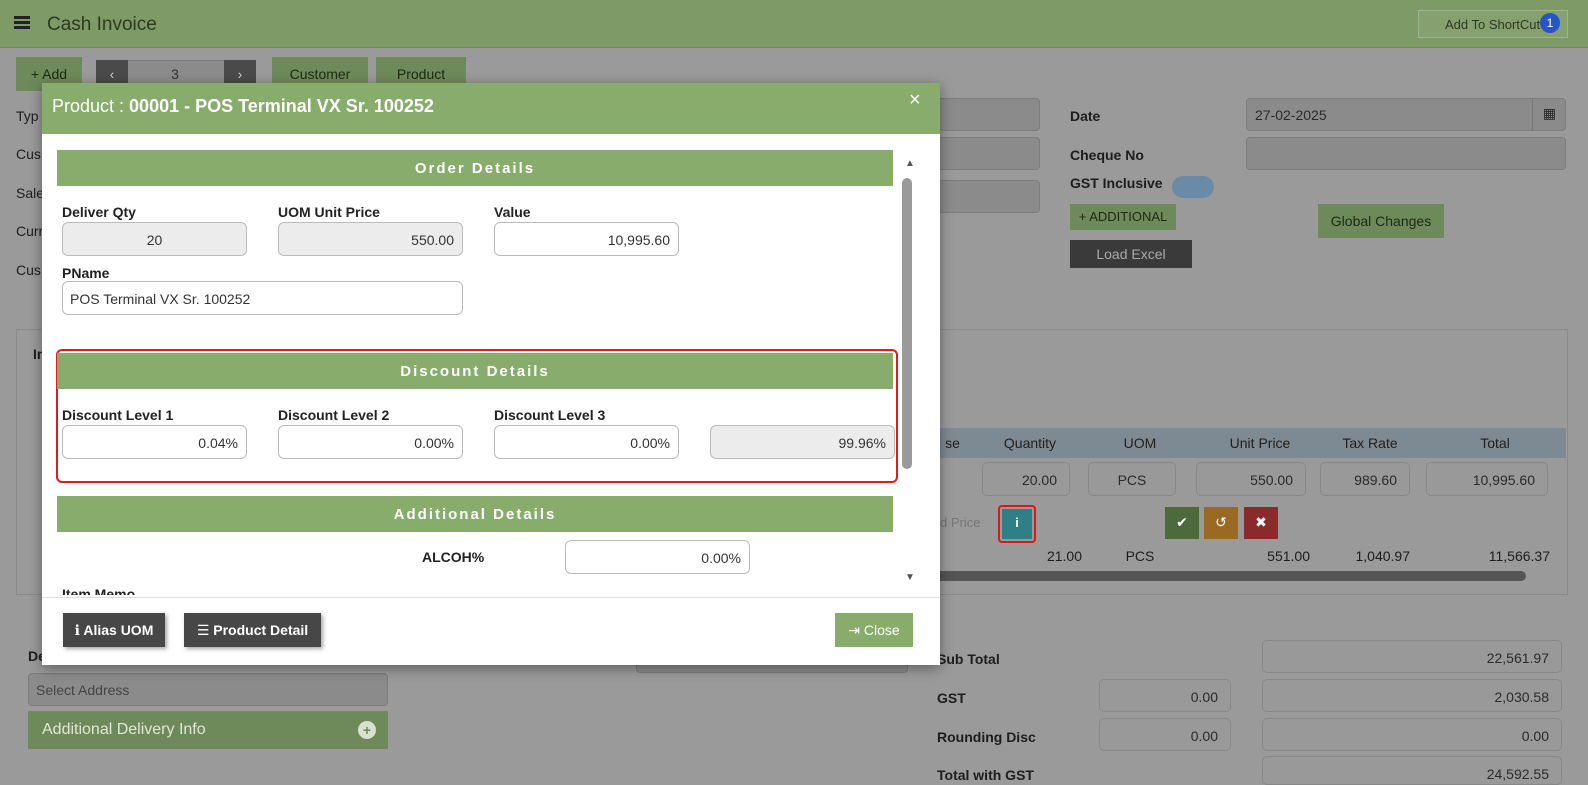 This screenshot has width=1588, height=785. Describe the element at coordinates (102, 24) in the screenshot. I see `page-title: Cash Invoice` at that location.